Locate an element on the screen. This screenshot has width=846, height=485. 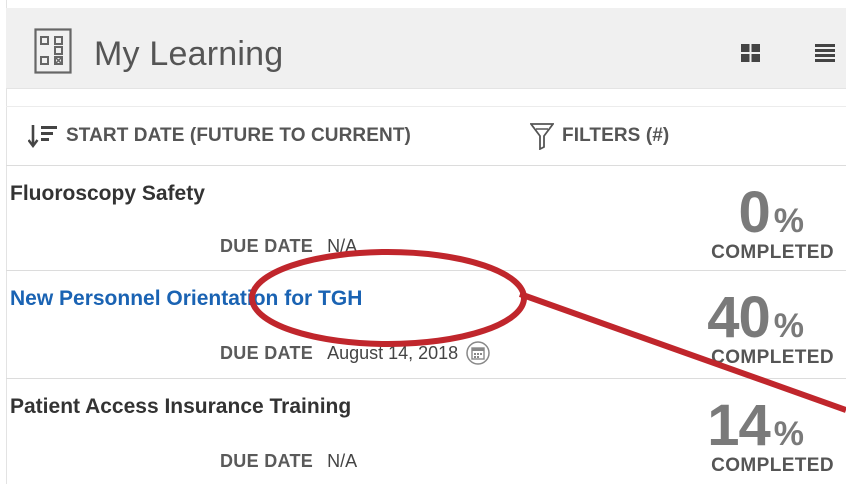
percent-value: 14 is located at coordinates (739, 425).